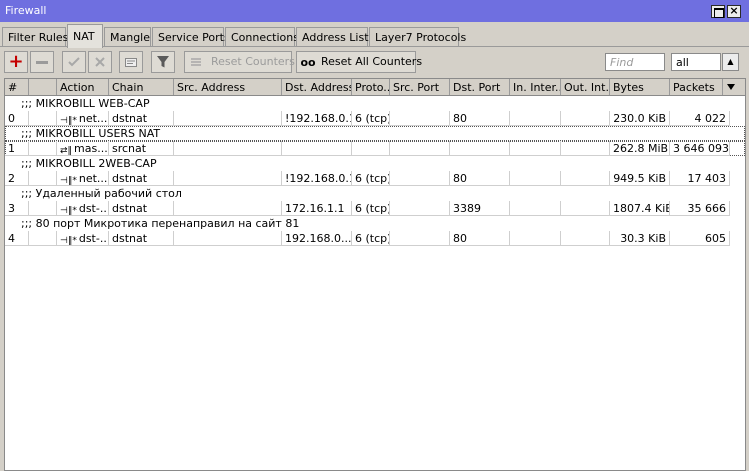 The height and width of the screenshot is (471, 749). I want to click on rule-dst-address: 172.16.1.1, so click(317, 208).